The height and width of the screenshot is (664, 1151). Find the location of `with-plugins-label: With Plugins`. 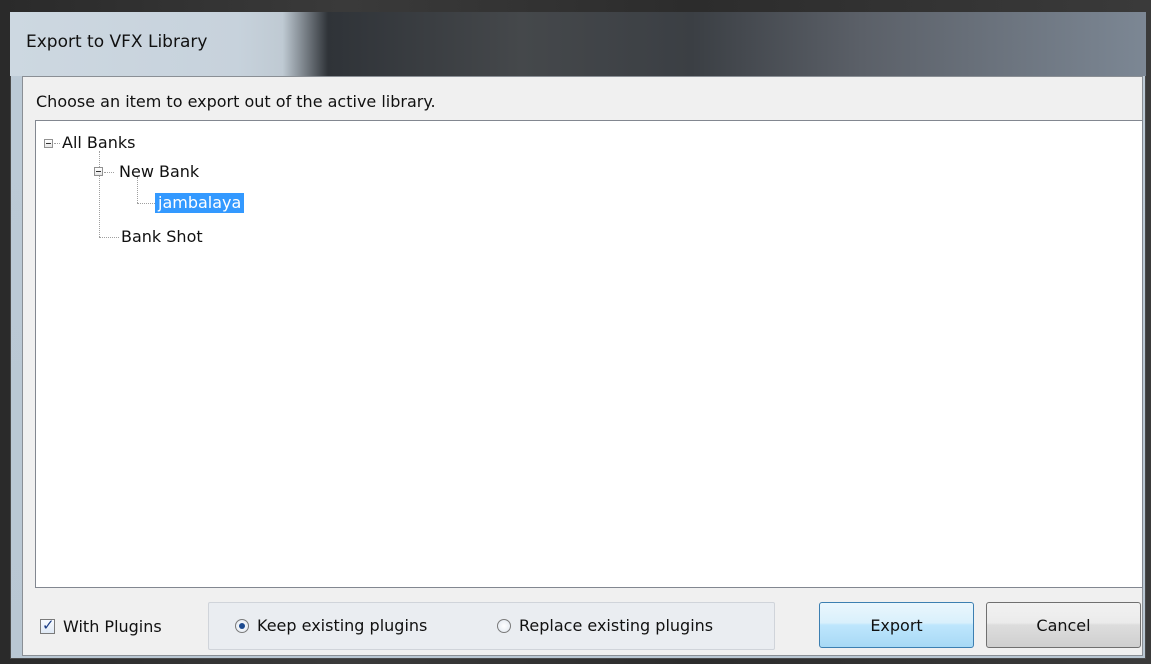

with-plugins-label: With Plugins is located at coordinates (112, 626).